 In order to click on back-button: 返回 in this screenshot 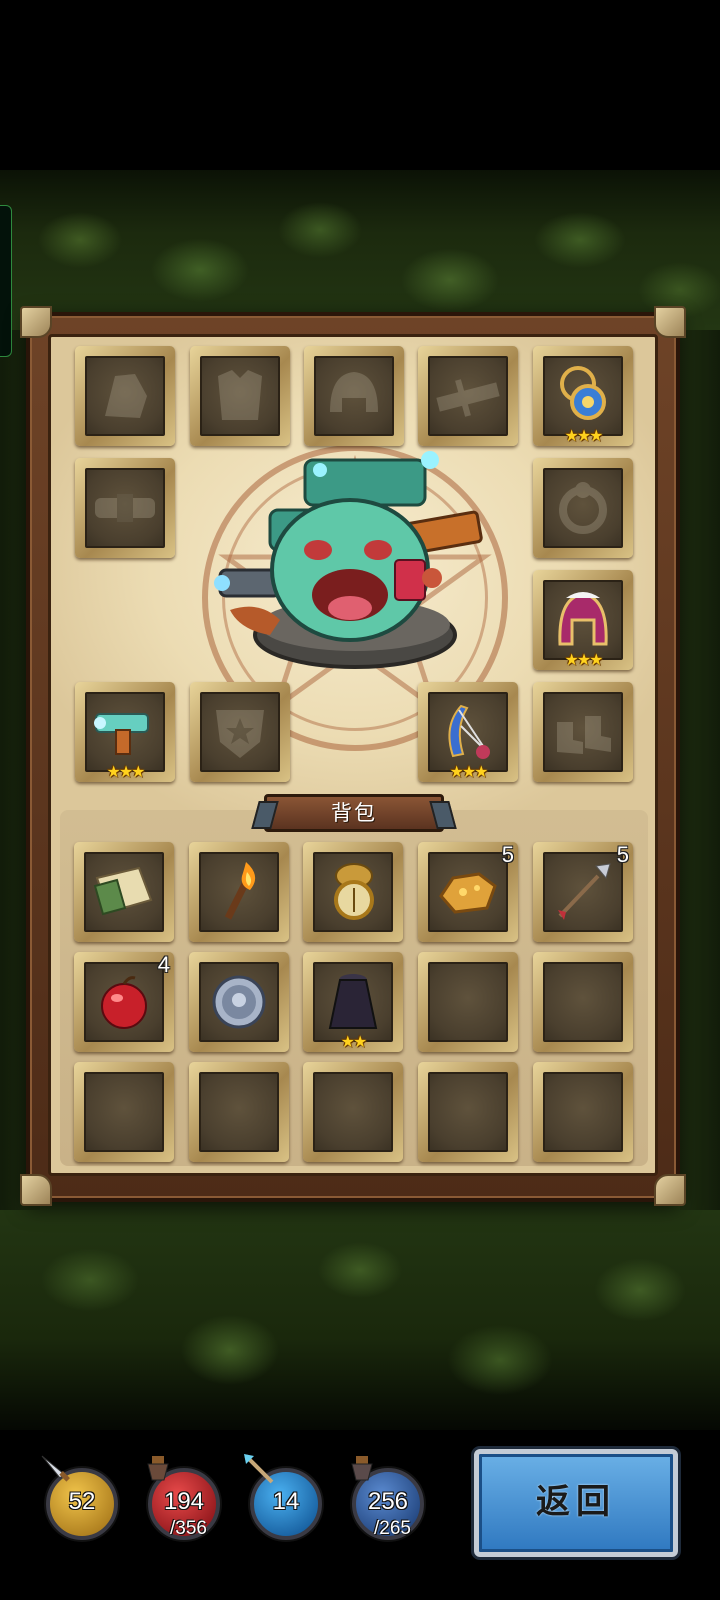, I will do `click(576, 1503)`.